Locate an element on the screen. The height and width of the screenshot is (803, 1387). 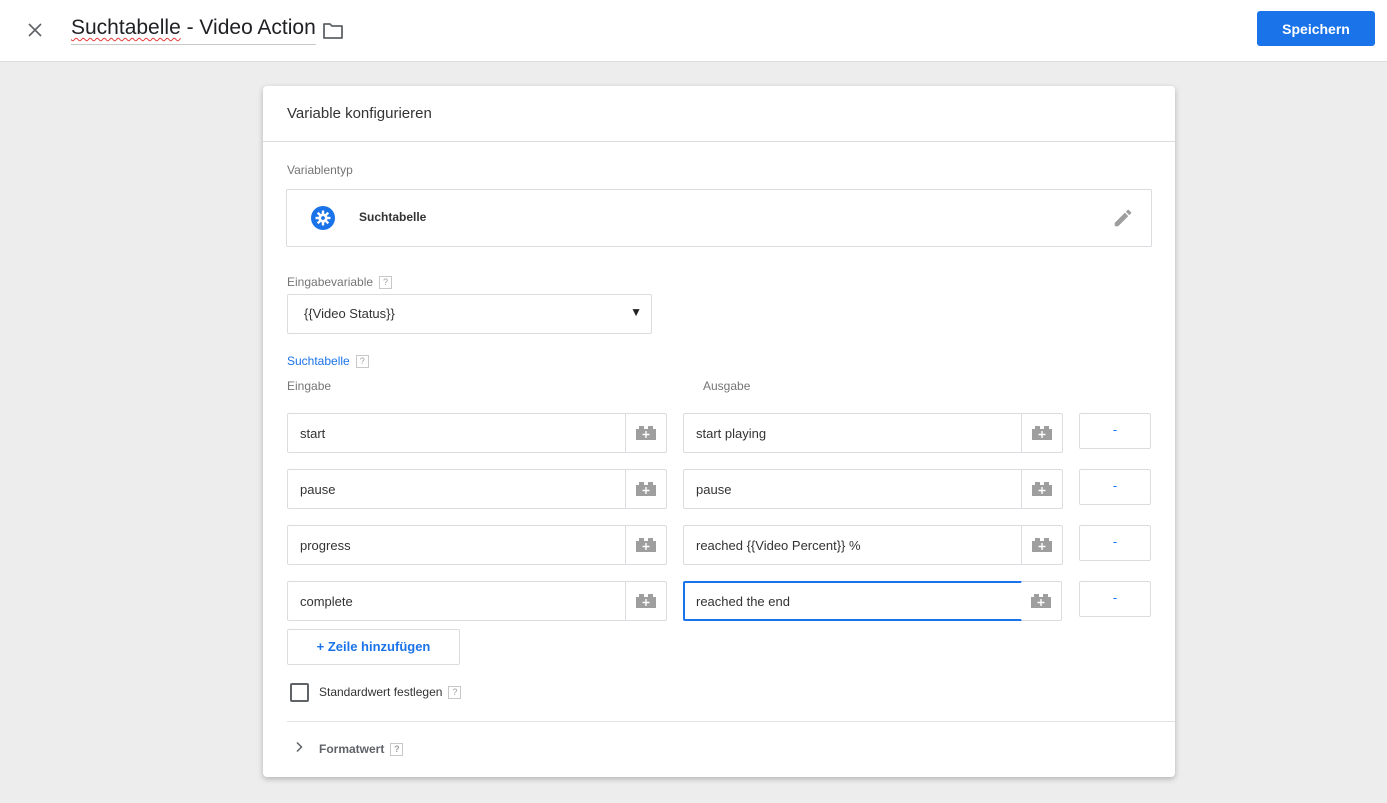
top-bar: Suchtabelle - Video Action Speichern is located at coordinates (693, 31).